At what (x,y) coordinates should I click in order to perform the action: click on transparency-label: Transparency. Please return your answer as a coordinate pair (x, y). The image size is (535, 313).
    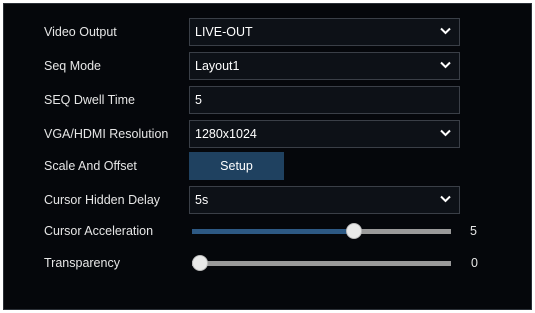
    Looking at the image, I should click on (82, 263).